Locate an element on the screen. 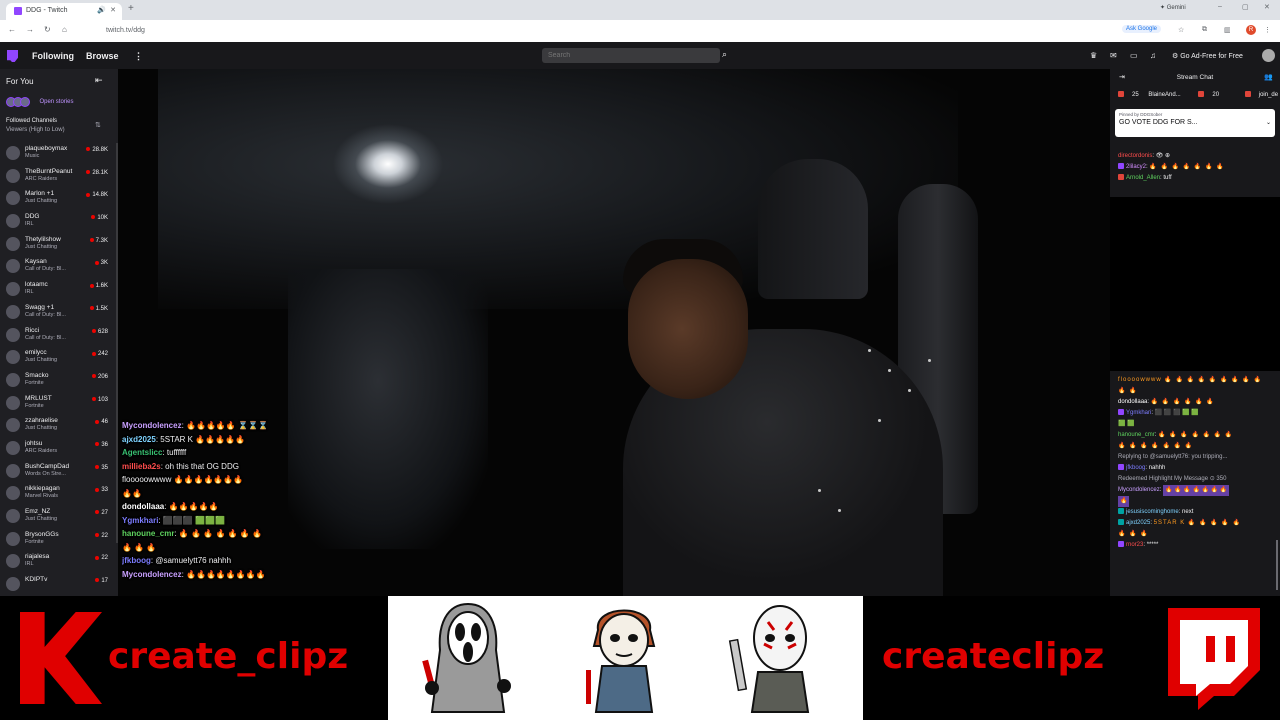 The height and width of the screenshot is (720, 1280). reload-icon: ↻ is located at coordinates (47, 29).